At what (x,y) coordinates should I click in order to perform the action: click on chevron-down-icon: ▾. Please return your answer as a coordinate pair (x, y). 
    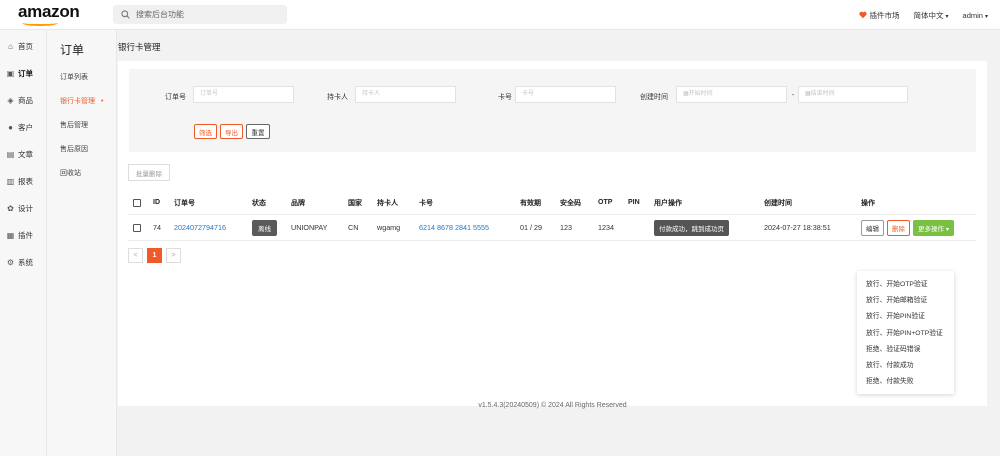
    Looking at the image, I should click on (947, 16).